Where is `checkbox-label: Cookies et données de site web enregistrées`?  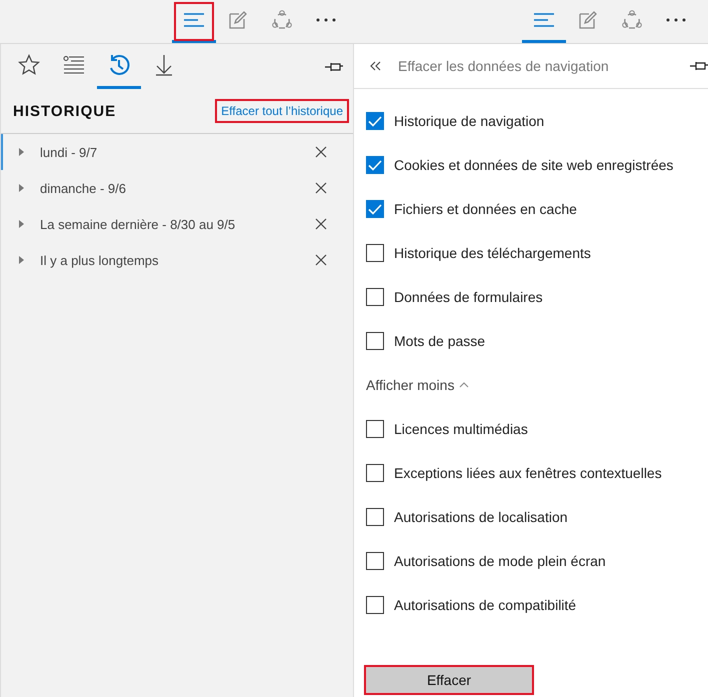 checkbox-label: Cookies et données de site web enregistrées is located at coordinates (534, 165).